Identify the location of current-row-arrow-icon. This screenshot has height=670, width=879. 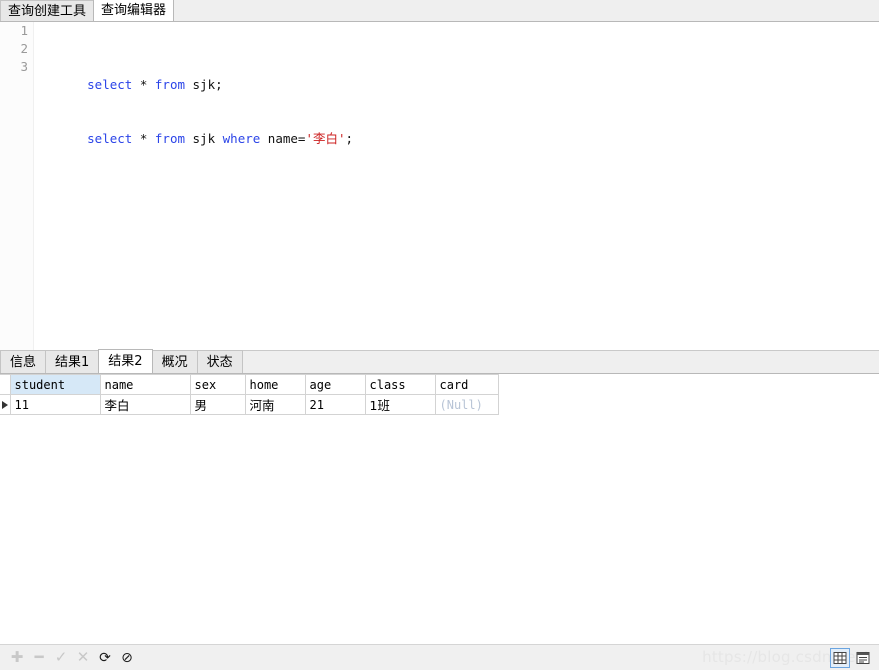
(5, 404).